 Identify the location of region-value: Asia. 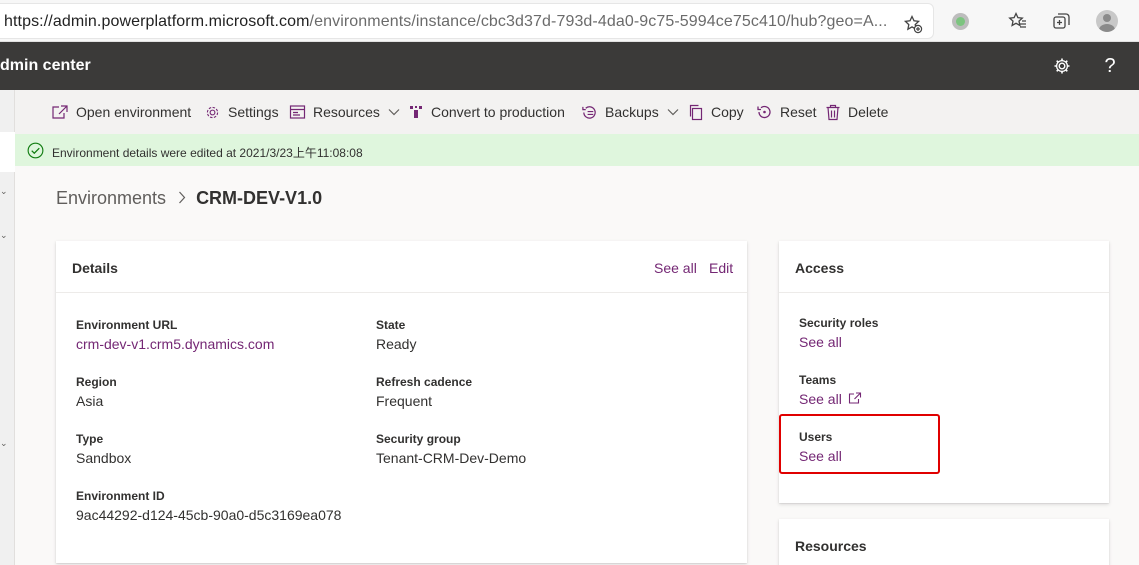
(90, 401).